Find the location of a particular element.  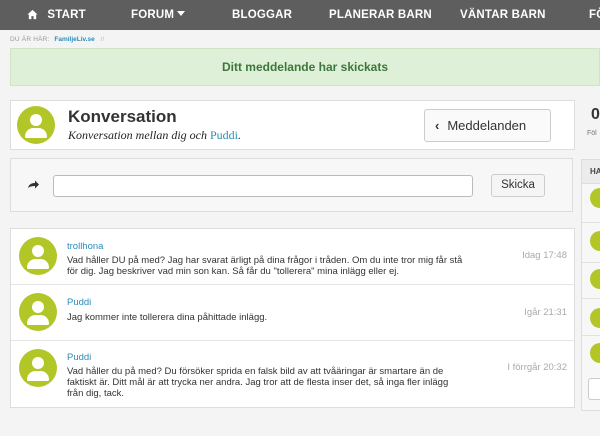

reply-input is located at coordinates (263, 186).